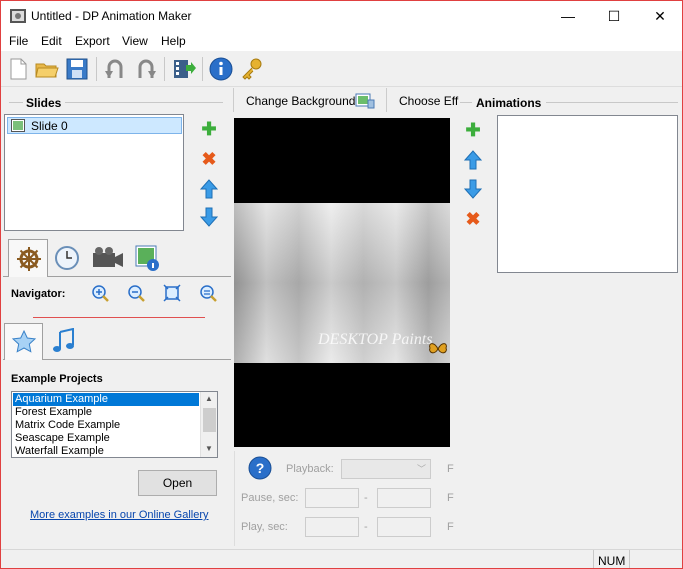 This screenshot has height=569, width=683. I want to click on zoom-out-button, so click(136, 294).